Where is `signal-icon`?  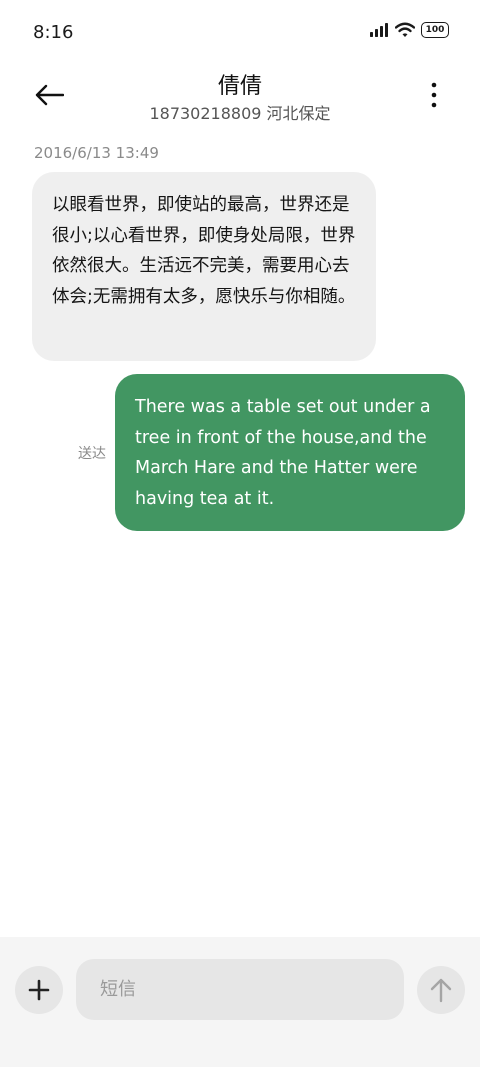 signal-icon is located at coordinates (379, 30).